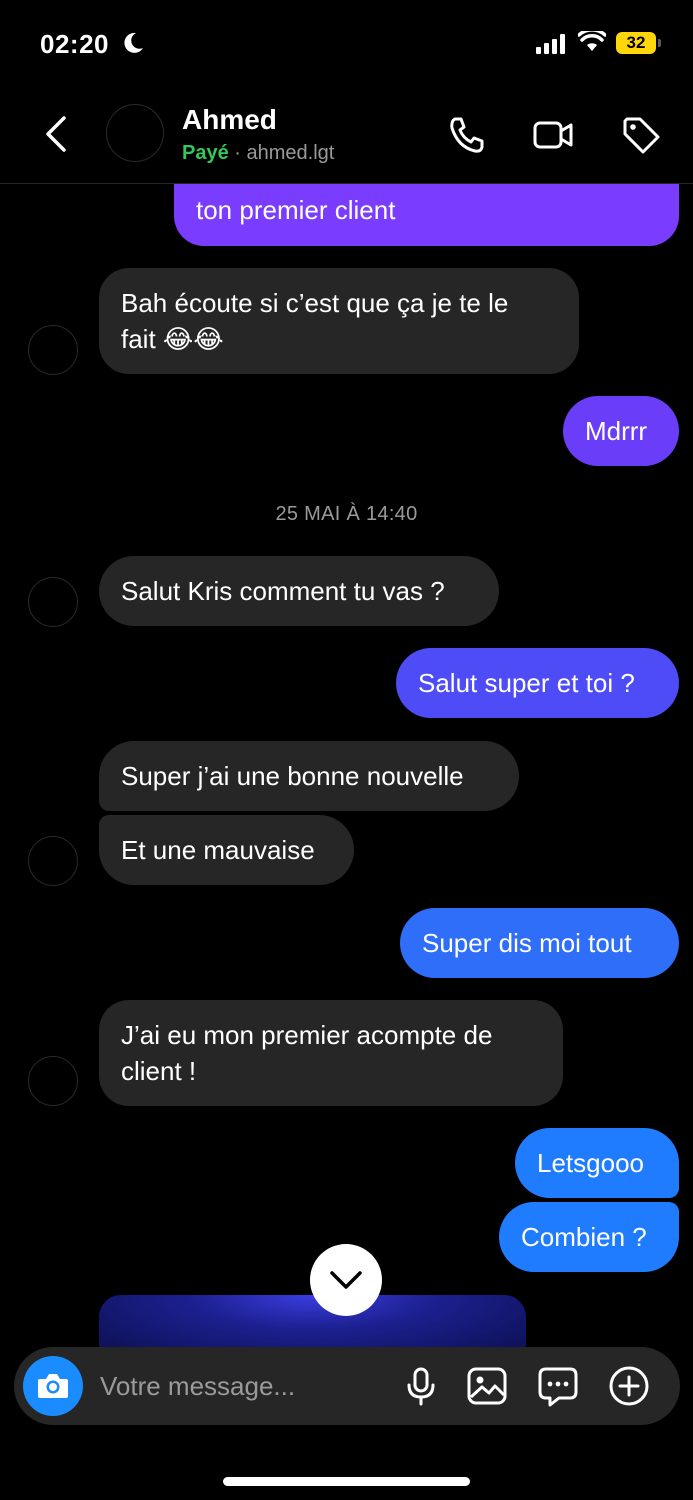 This screenshot has width=693, height=1500. Describe the element at coordinates (283, 591) in the screenshot. I see `message-text: Salut Kris comment tu vas ?` at that location.